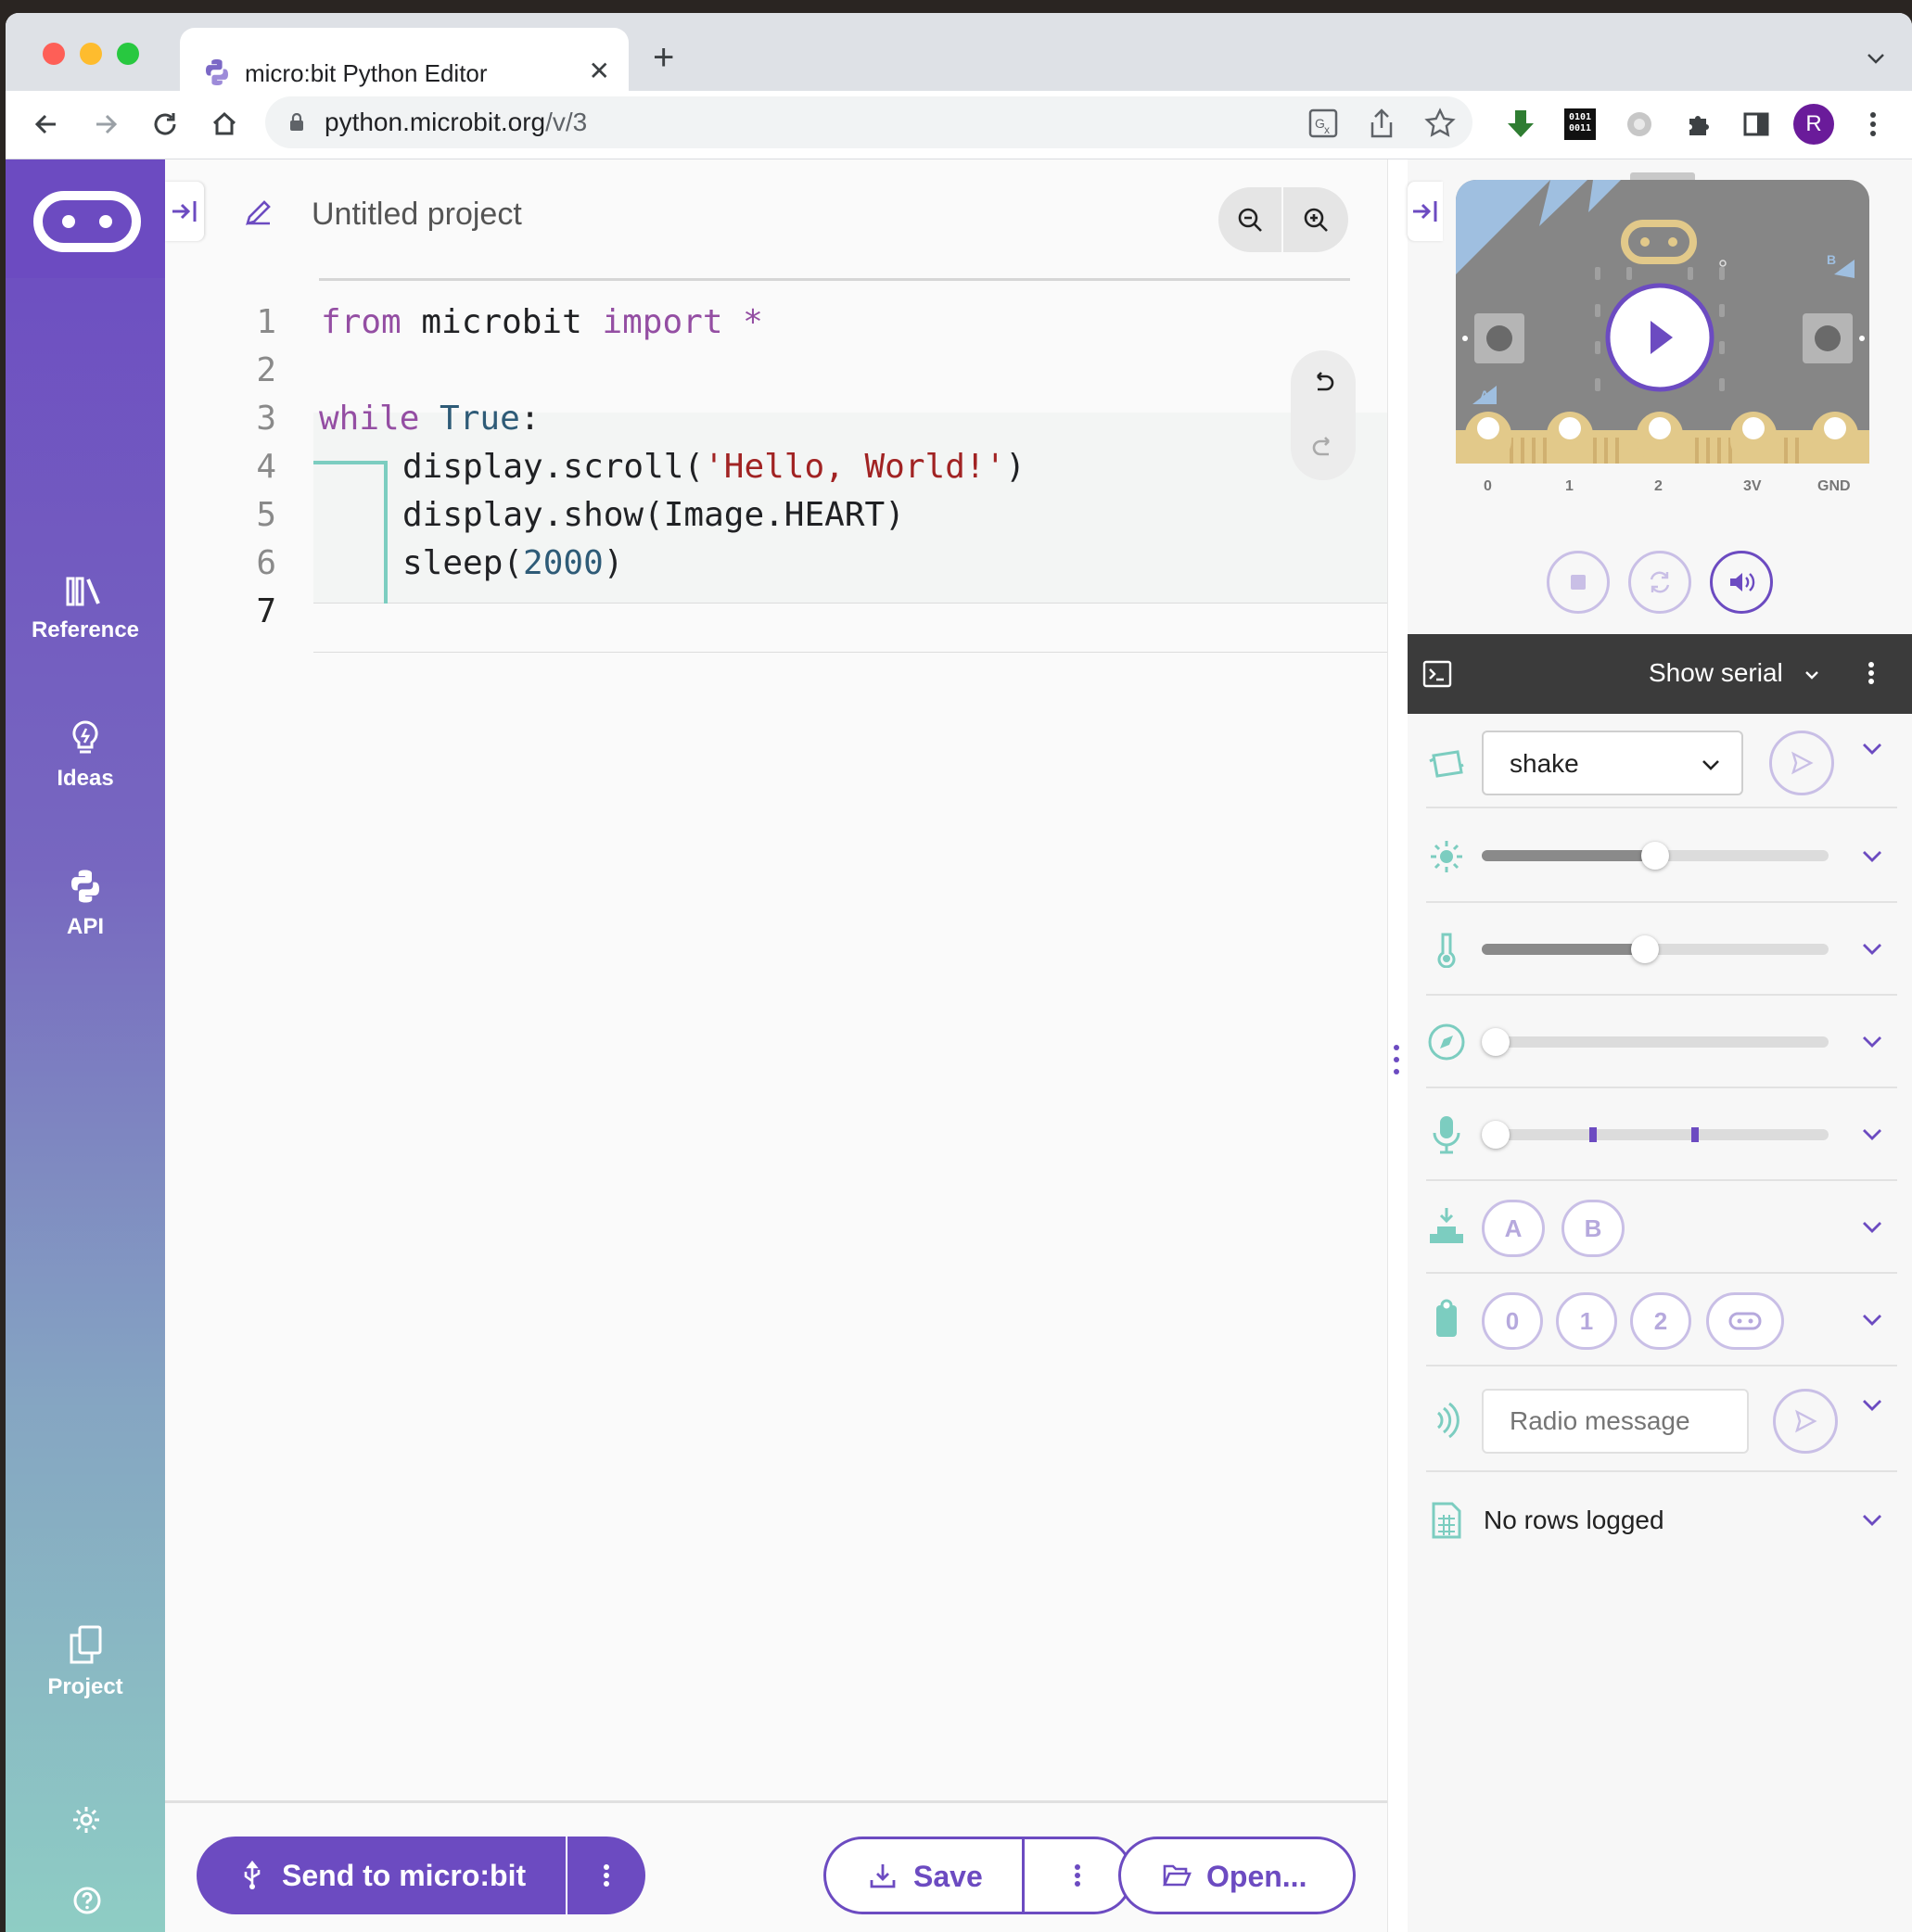 This screenshot has height=1932, width=1912. I want to click on data-log-status: No rows logged, so click(1574, 1520).